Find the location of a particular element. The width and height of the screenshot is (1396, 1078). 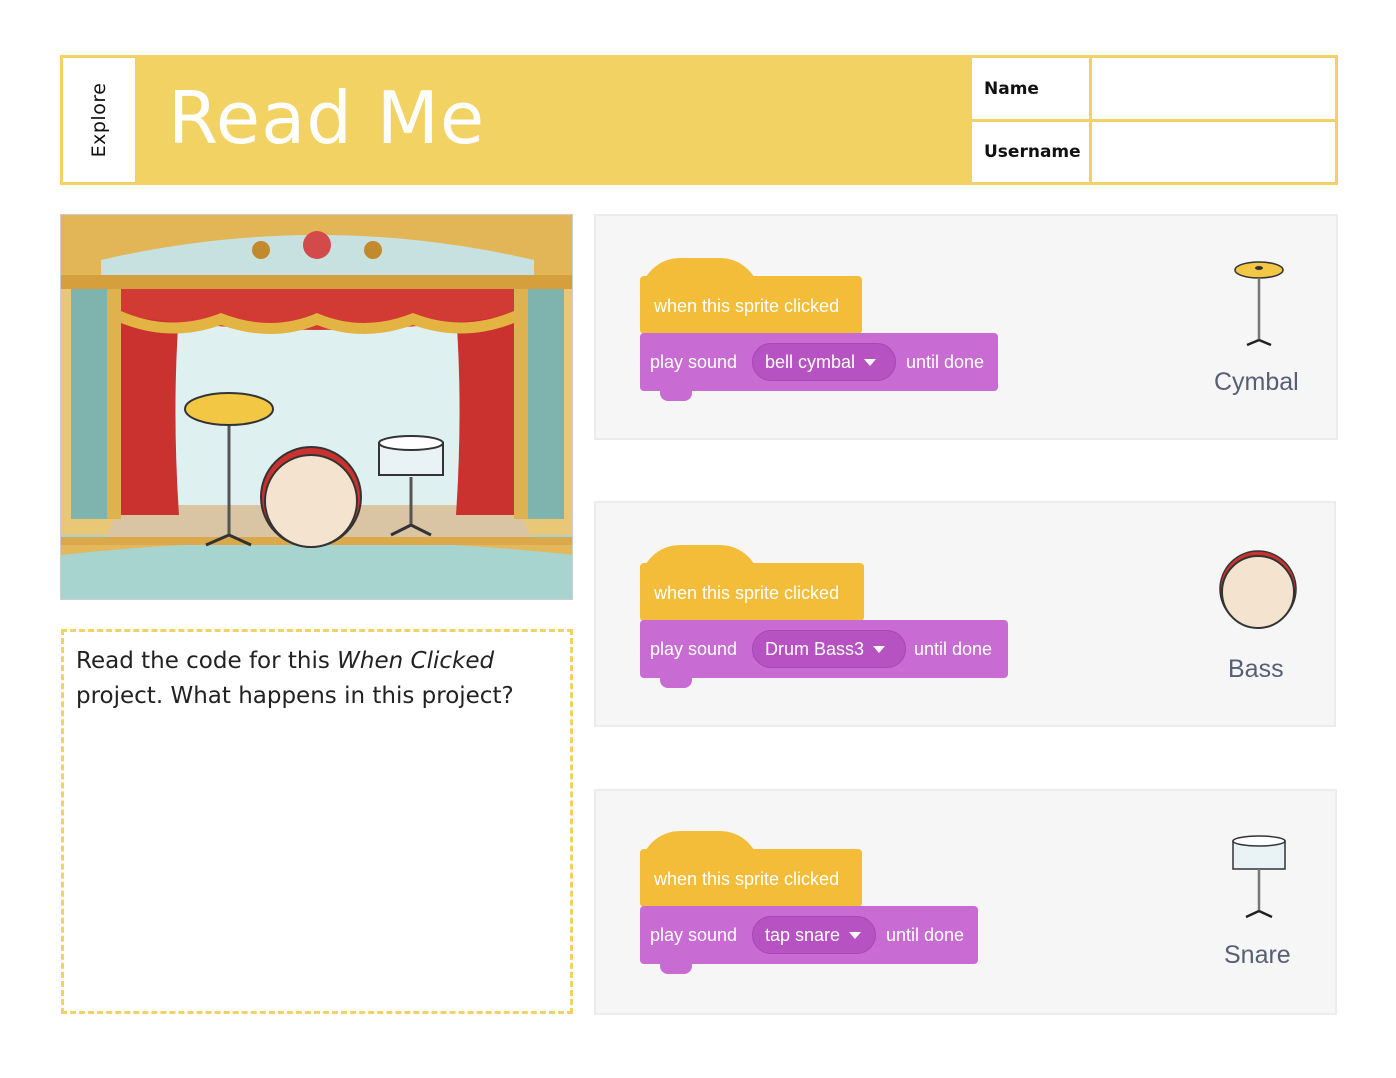

sound-dropdown: tap snare is located at coordinates (814, 935).